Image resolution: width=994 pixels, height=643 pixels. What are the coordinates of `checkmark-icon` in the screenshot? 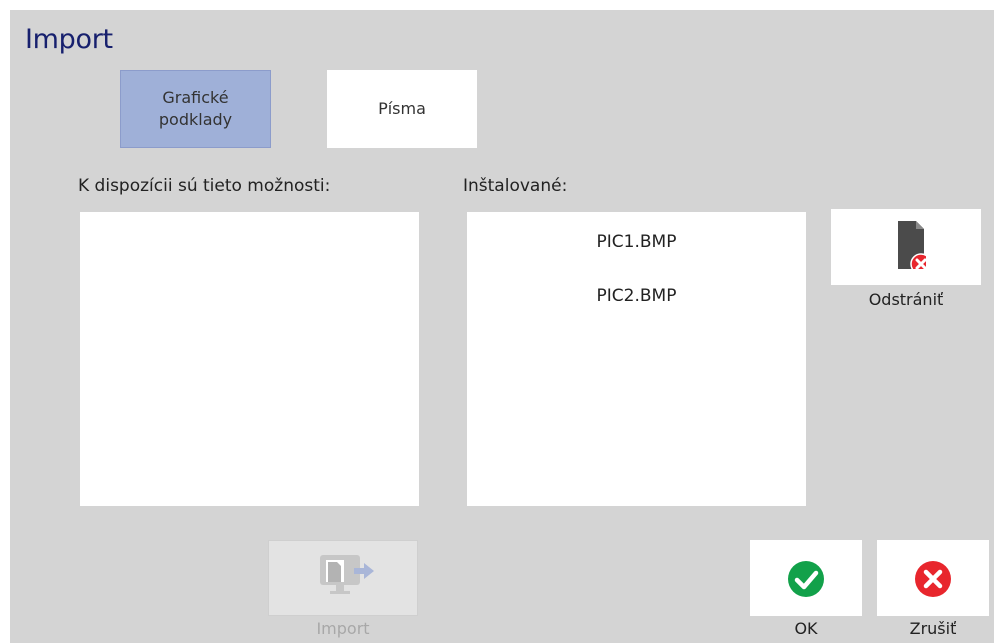 It's located at (806, 578).